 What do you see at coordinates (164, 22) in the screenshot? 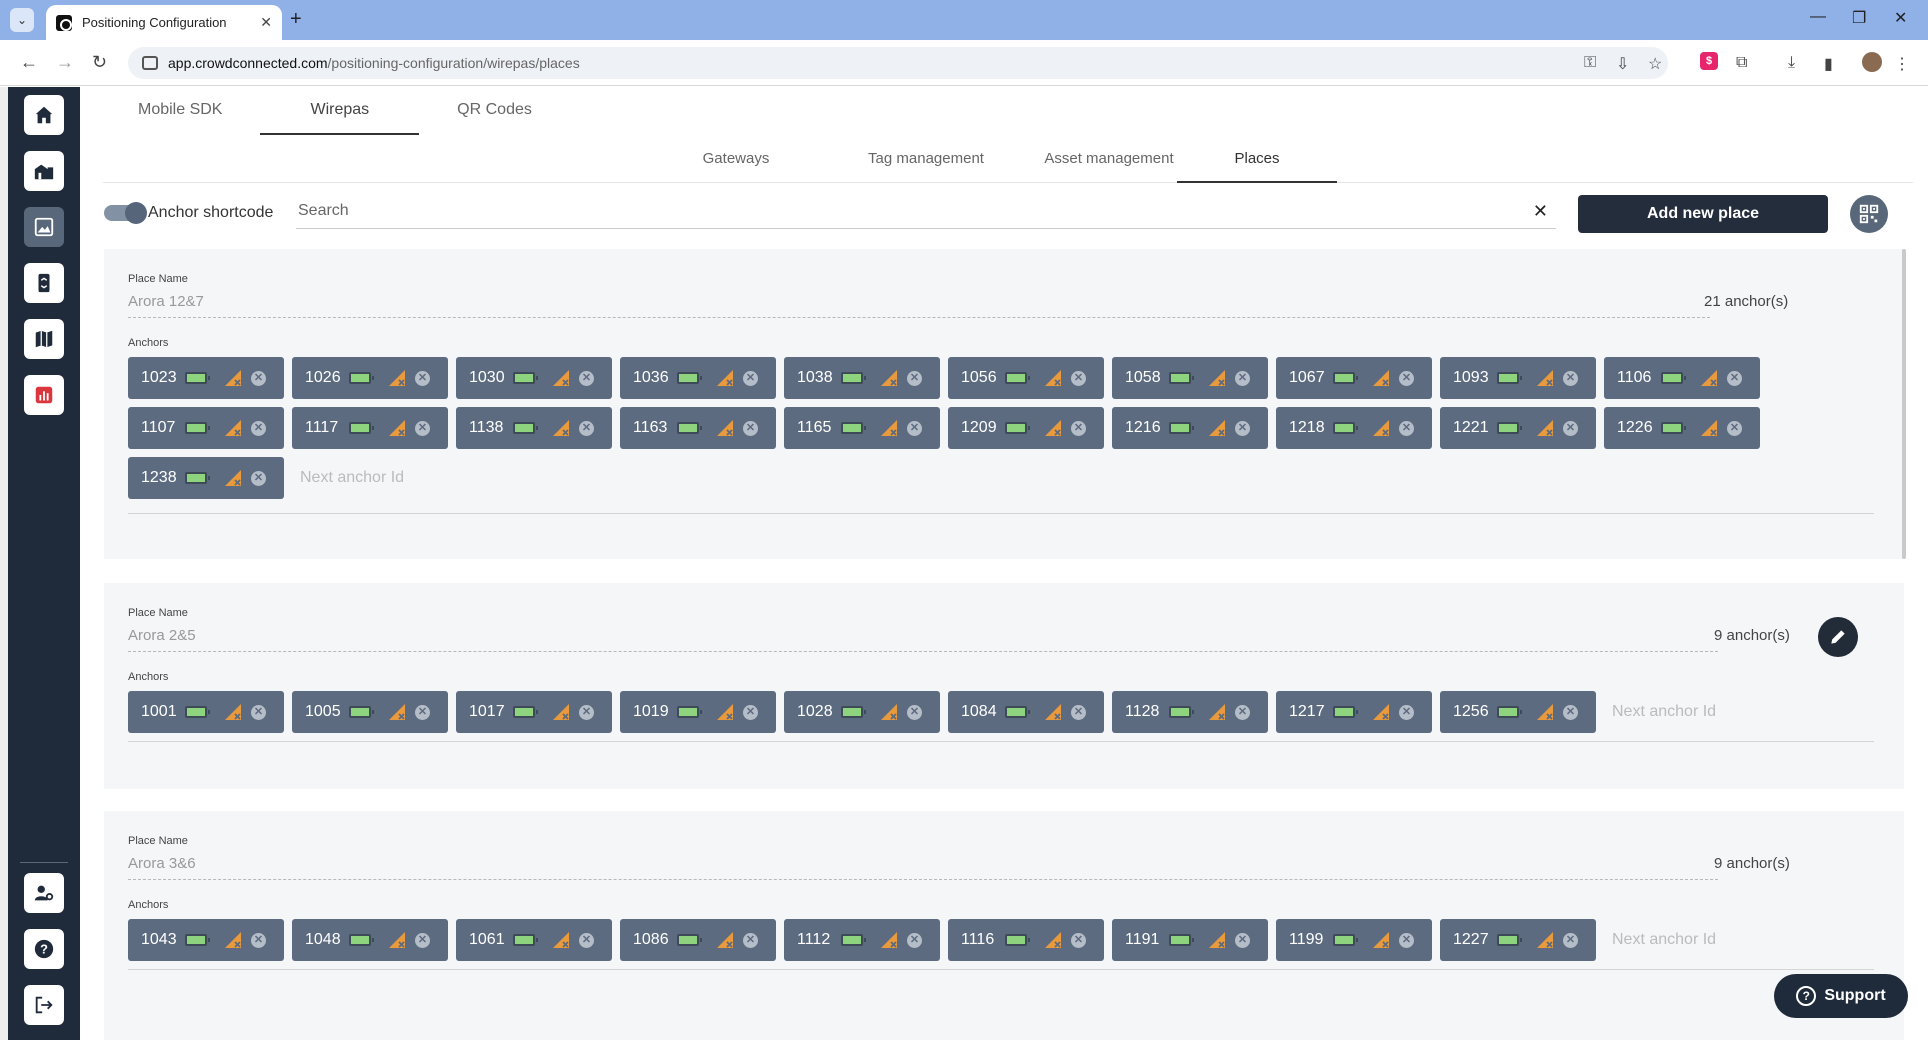
I see `browser-tab: Positioning Configuration ✕` at bounding box center [164, 22].